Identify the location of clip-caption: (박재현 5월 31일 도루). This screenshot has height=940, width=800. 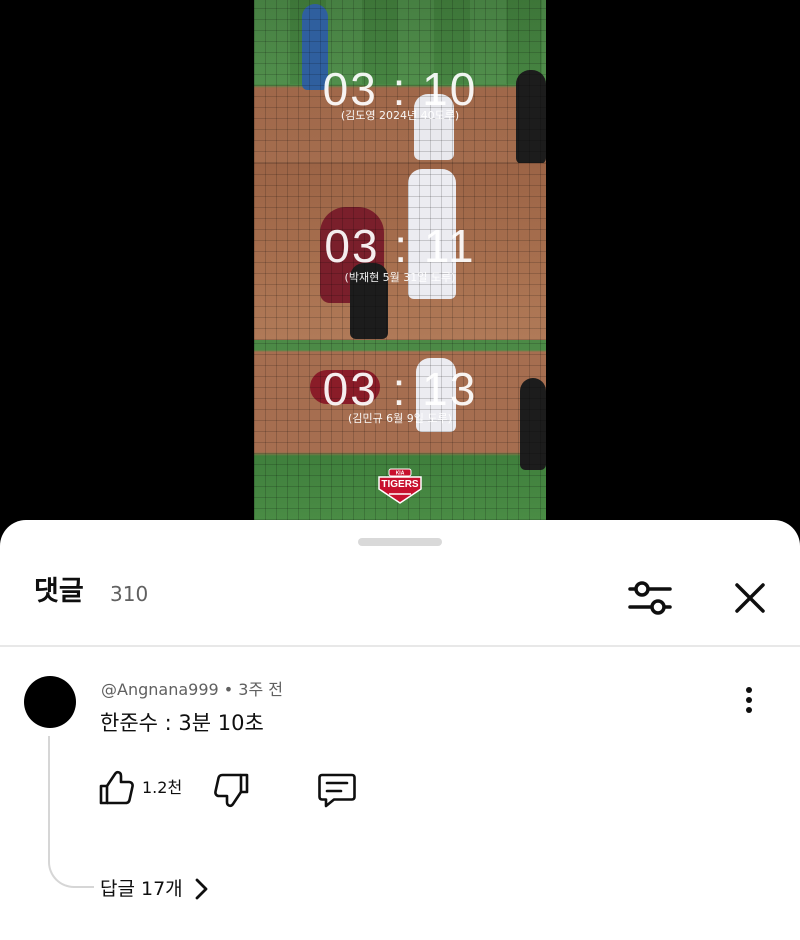
(400, 277).